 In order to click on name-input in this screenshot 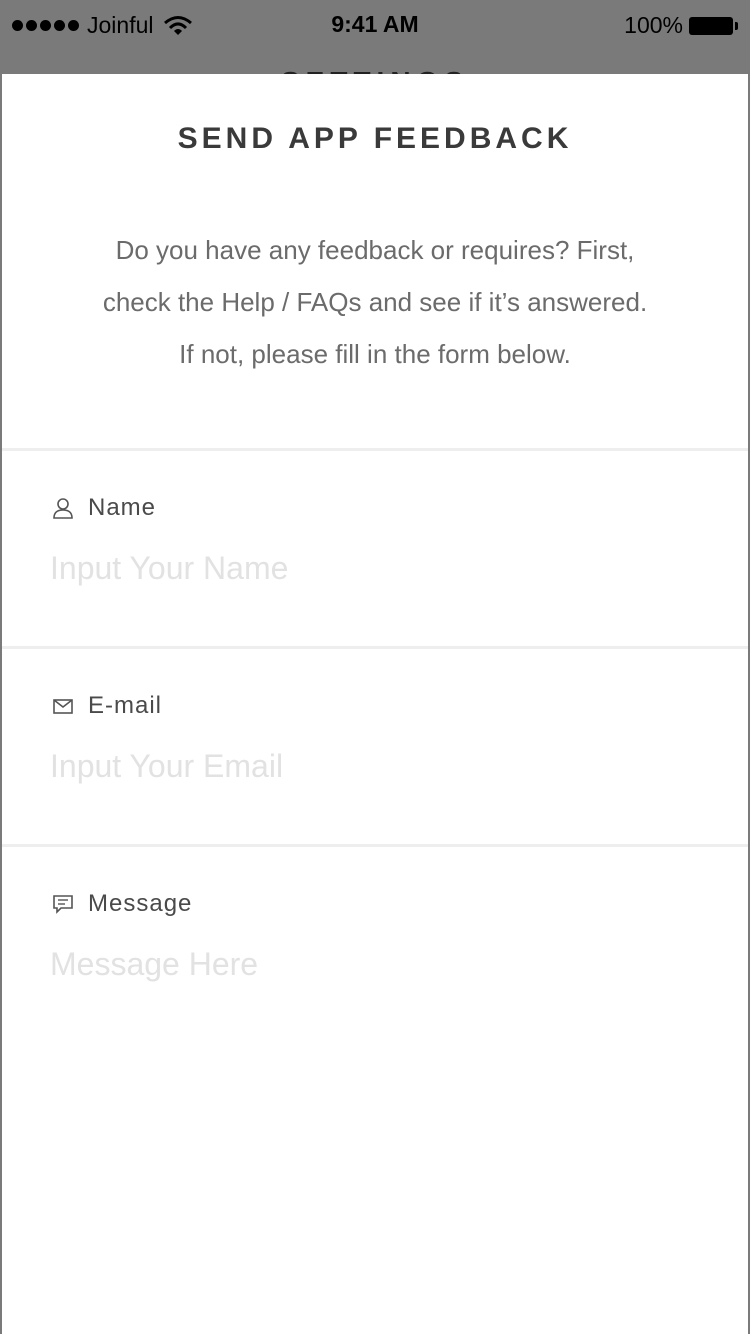, I will do `click(375, 568)`.